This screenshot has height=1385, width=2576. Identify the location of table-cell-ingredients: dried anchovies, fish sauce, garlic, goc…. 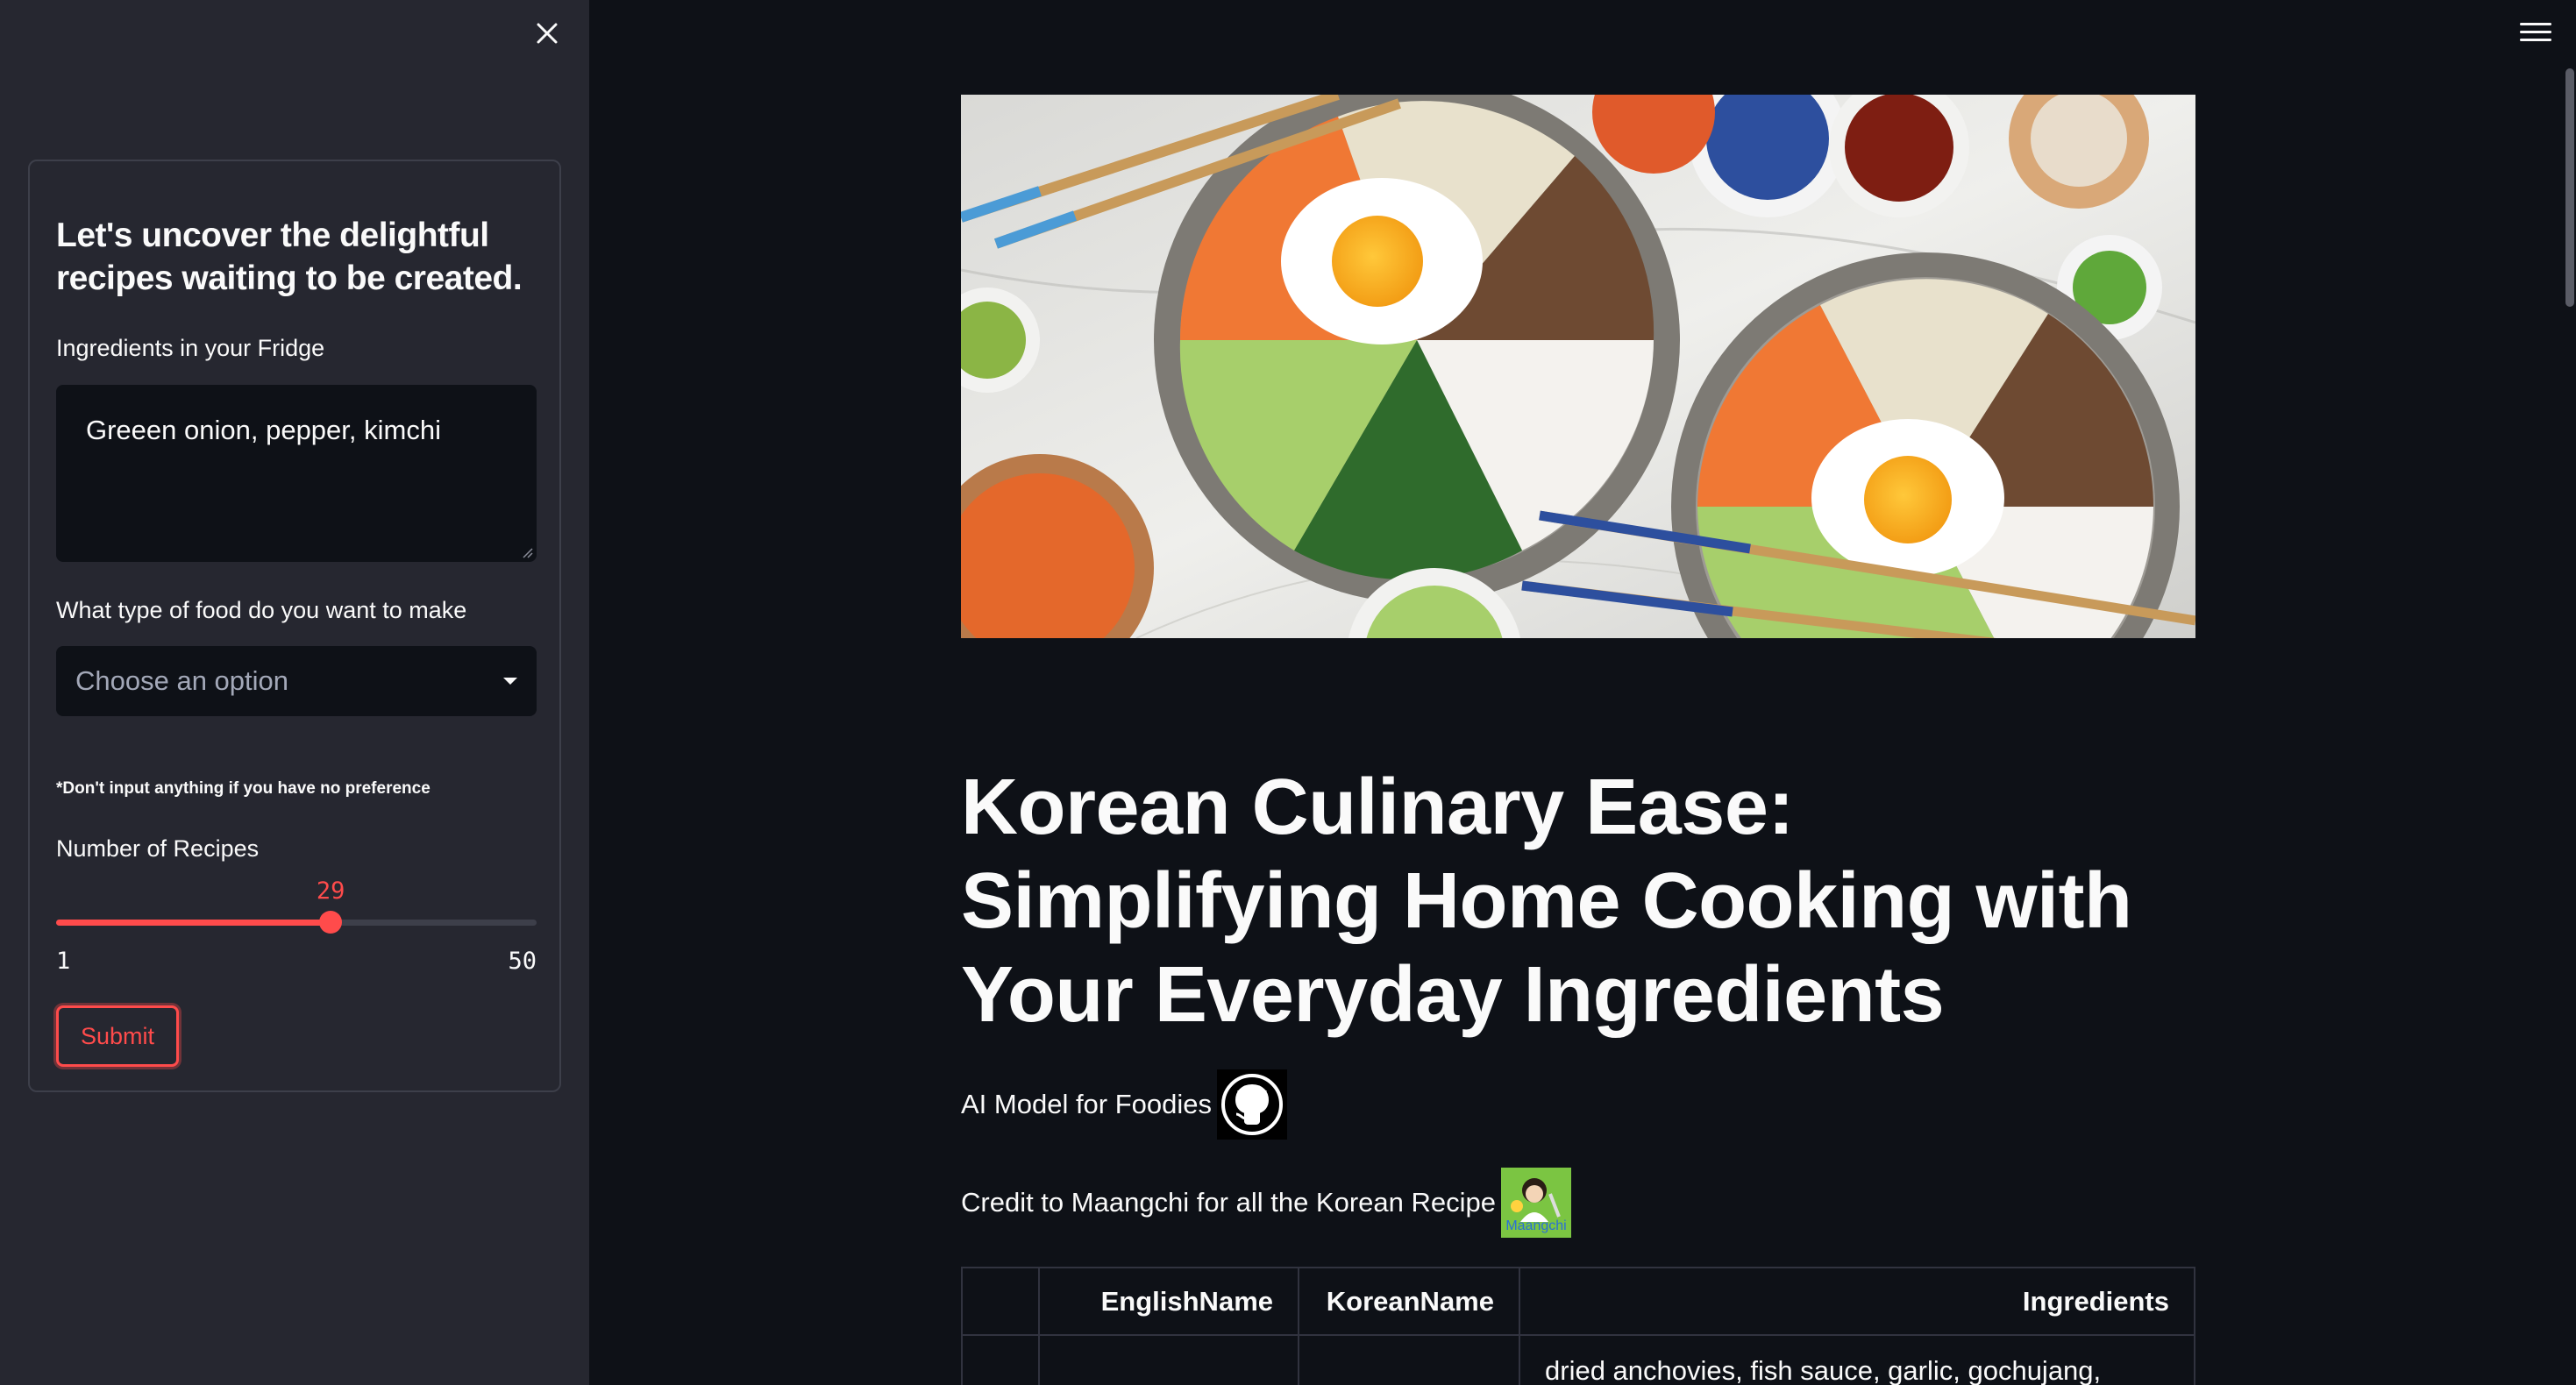
(1857, 1359).